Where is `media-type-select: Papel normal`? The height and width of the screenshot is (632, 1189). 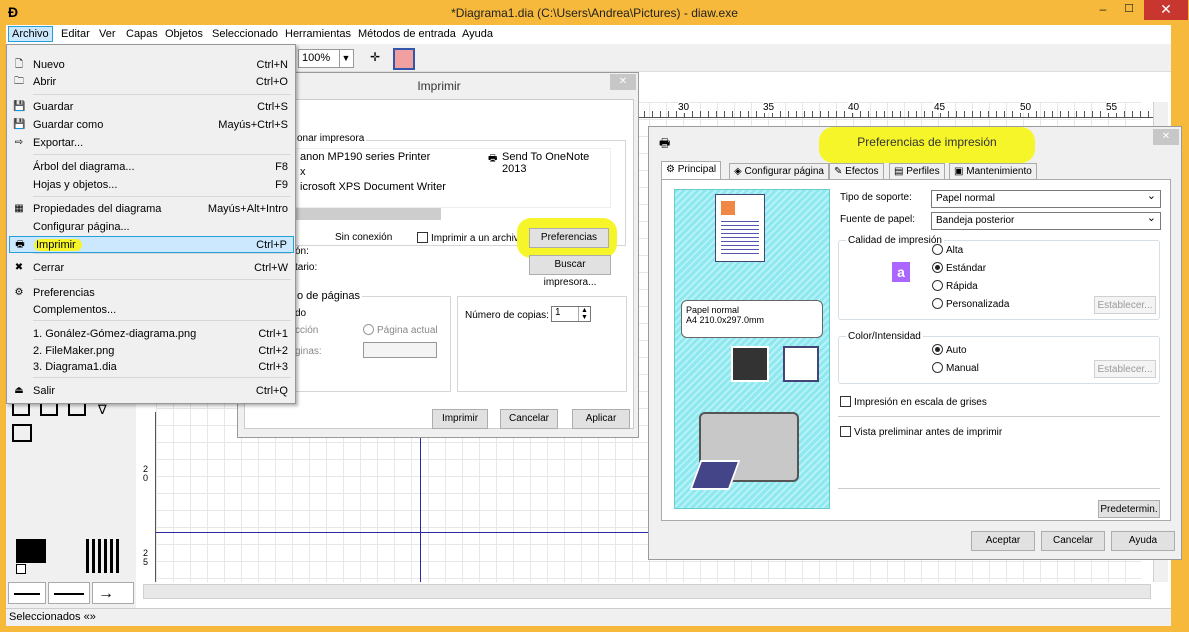
media-type-select: Papel normal is located at coordinates (1046, 198).